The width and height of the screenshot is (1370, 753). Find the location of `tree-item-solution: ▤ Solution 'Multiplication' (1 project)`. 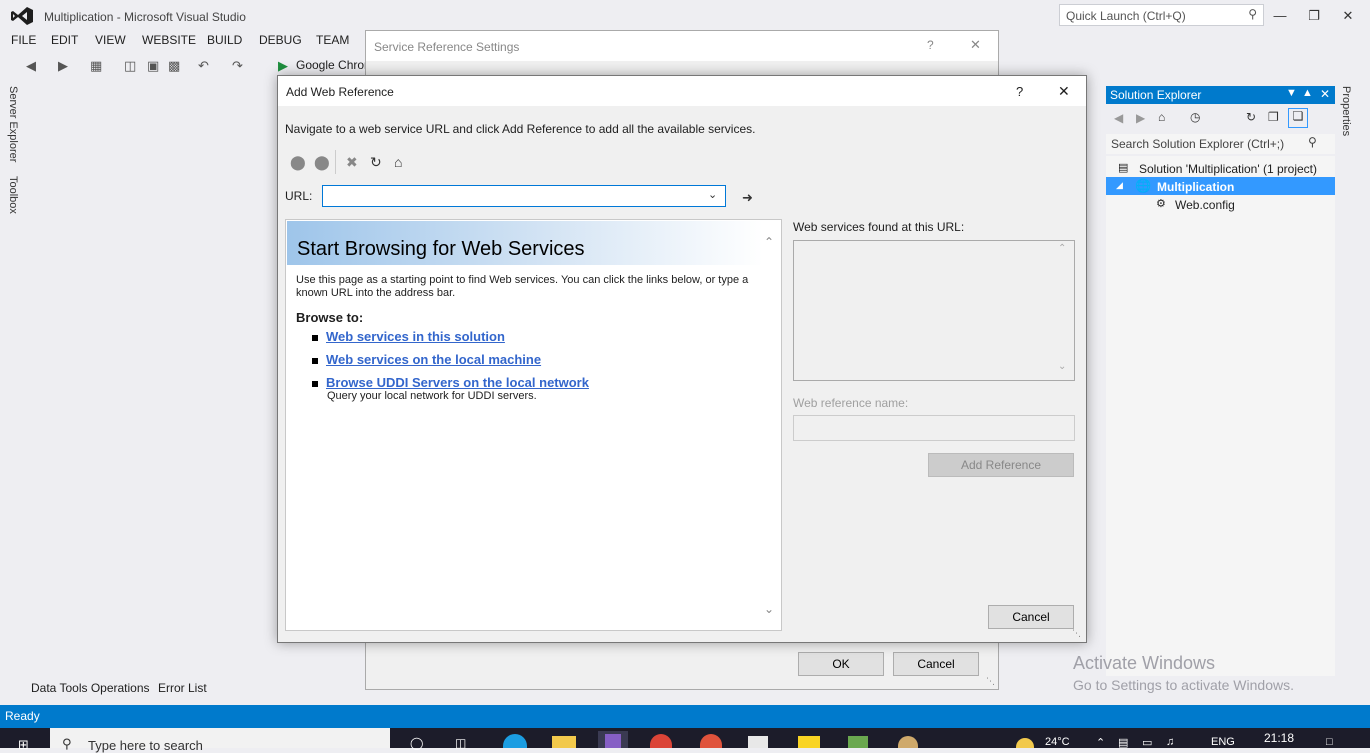

tree-item-solution: ▤ Solution 'Multiplication' (1 project) is located at coordinates (1220, 168).